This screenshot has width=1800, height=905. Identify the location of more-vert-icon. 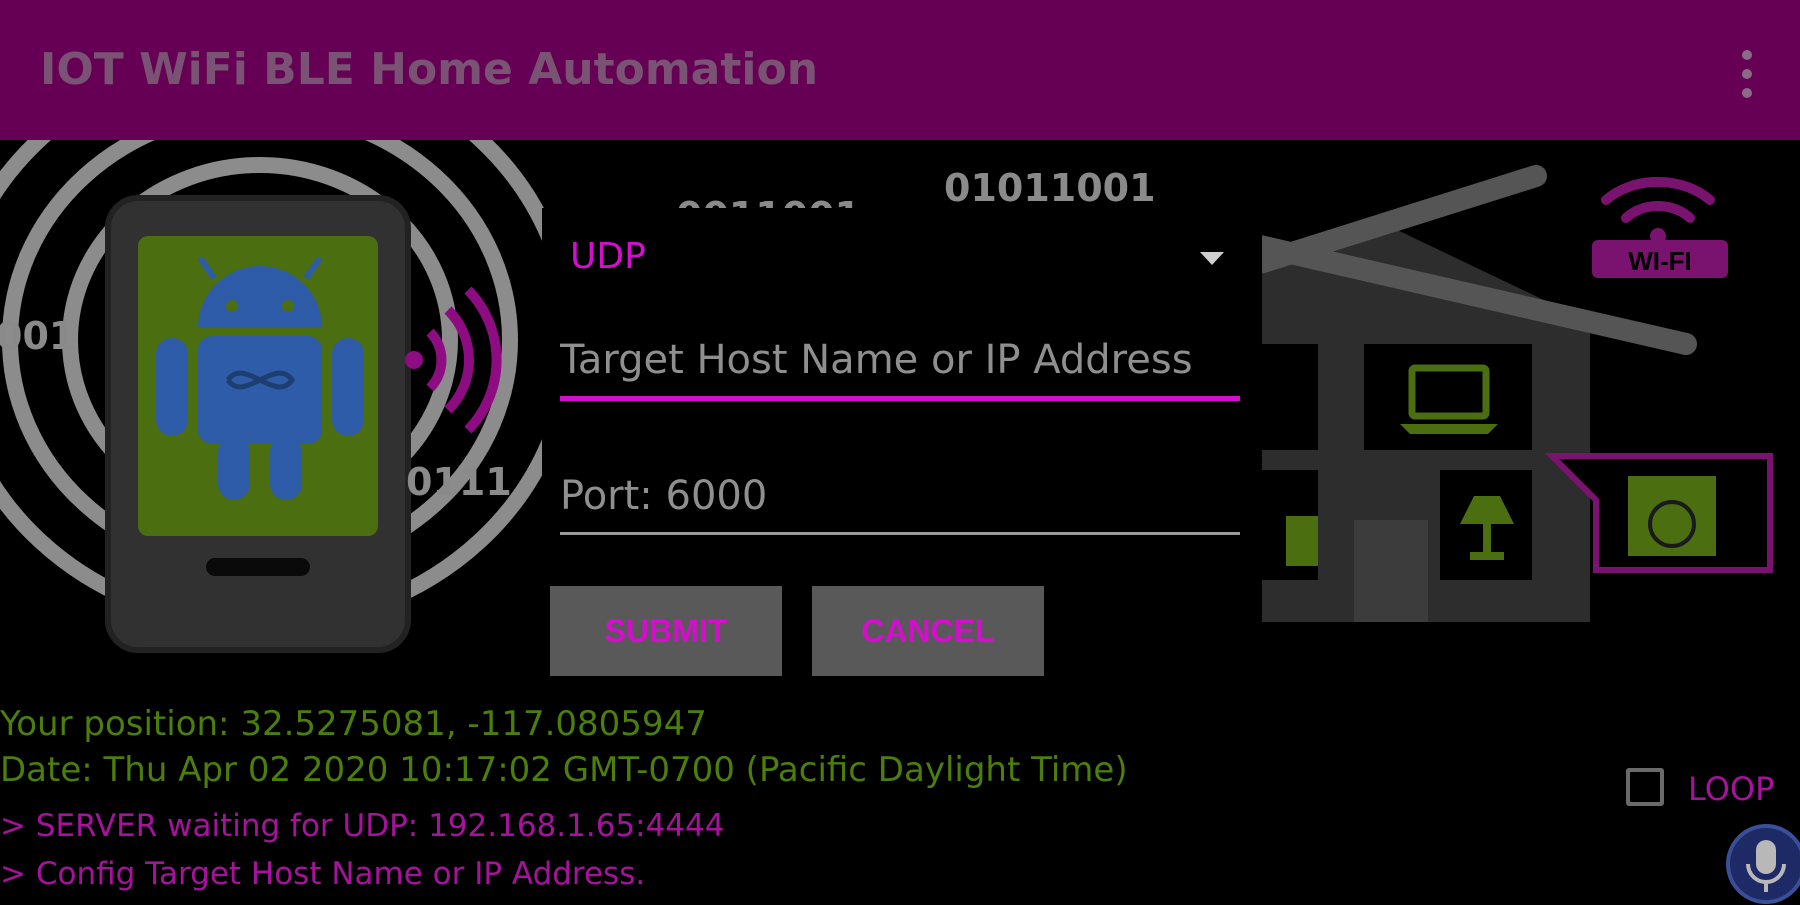
(1746, 74).